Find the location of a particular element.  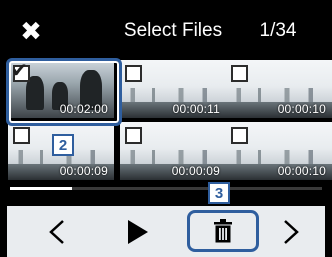

trash-icon is located at coordinates (223, 231).